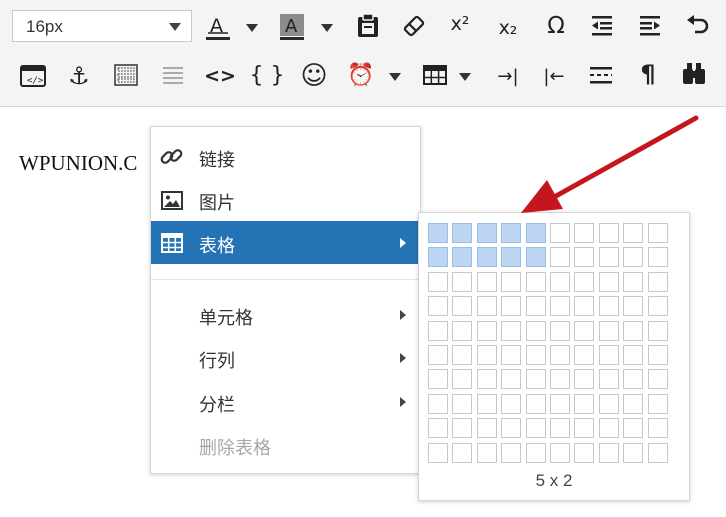 The height and width of the screenshot is (517, 726). I want to click on page-break-button, so click(601, 75).